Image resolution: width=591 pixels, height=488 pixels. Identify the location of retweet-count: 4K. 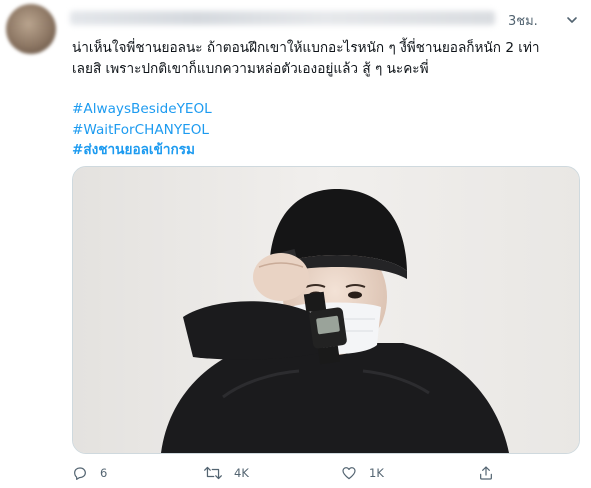
(241, 473).